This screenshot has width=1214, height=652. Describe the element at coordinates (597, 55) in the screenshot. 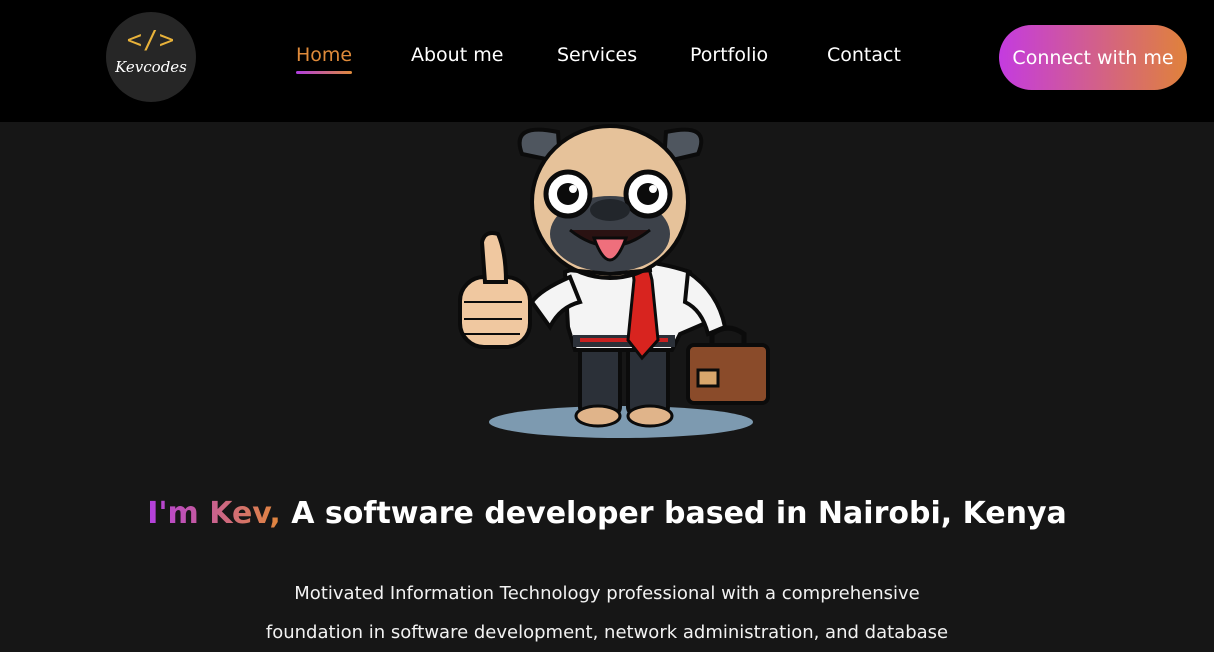

I see `nav-services: Services` at that location.